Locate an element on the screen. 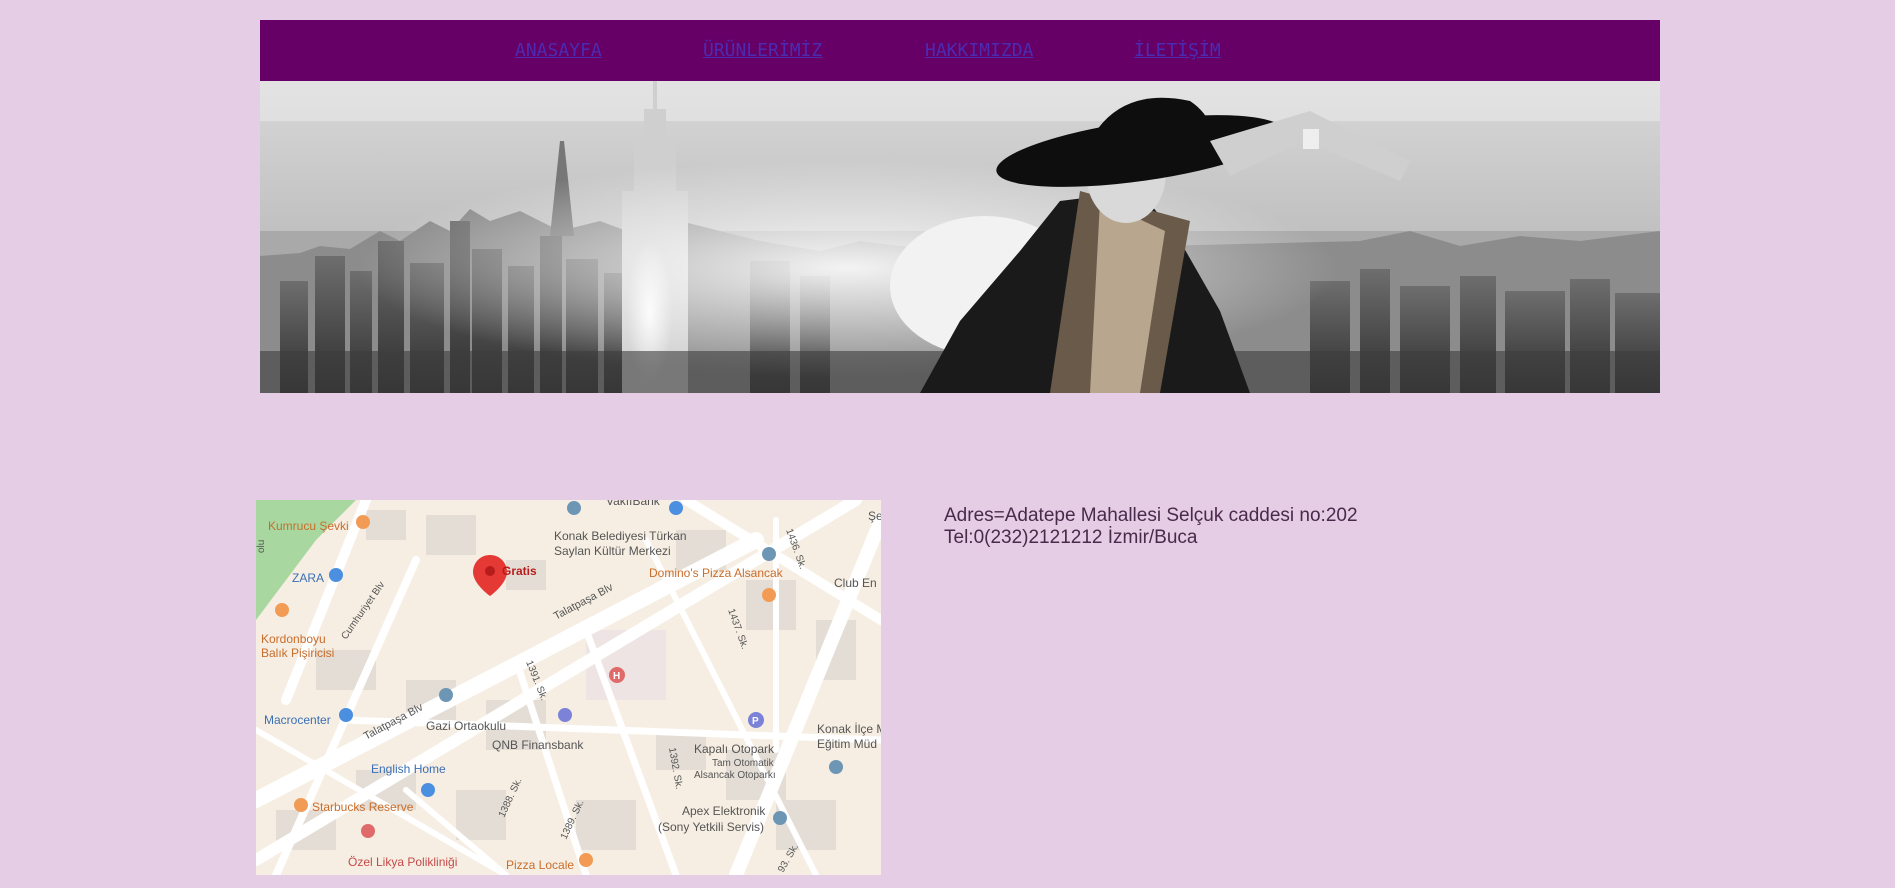  map-label: Kapalı Otopark is located at coordinates (734, 749).